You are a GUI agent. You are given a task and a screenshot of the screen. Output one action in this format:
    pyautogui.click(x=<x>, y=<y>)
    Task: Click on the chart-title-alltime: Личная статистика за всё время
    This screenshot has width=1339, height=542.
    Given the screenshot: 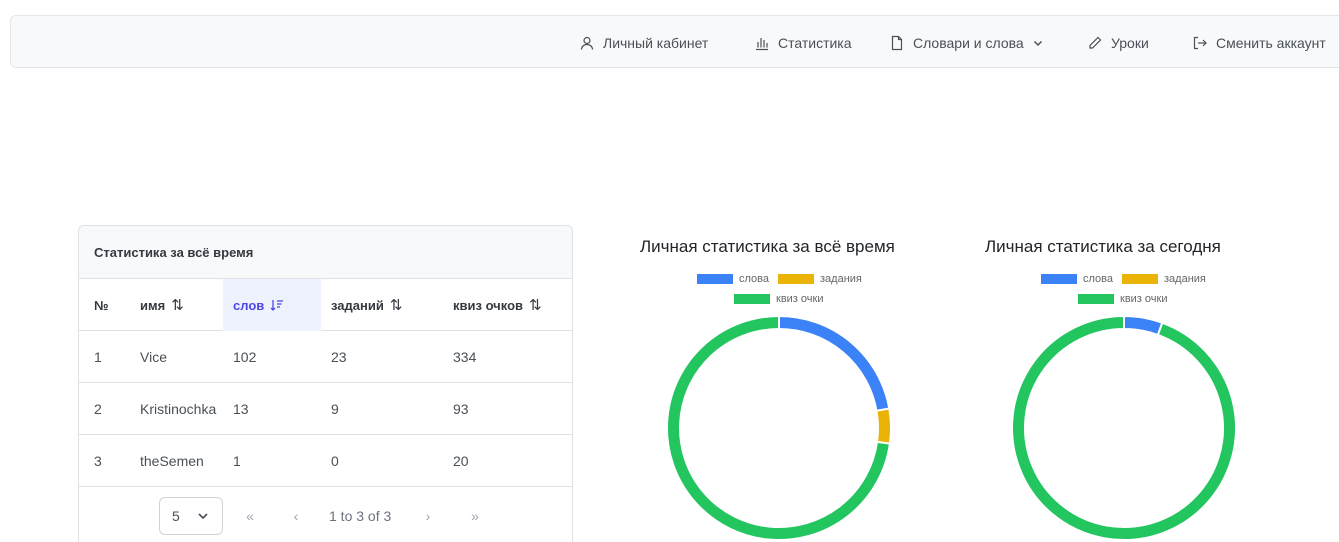 What is the action you would take?
    pyautogui.click(x=767, y=246)
    